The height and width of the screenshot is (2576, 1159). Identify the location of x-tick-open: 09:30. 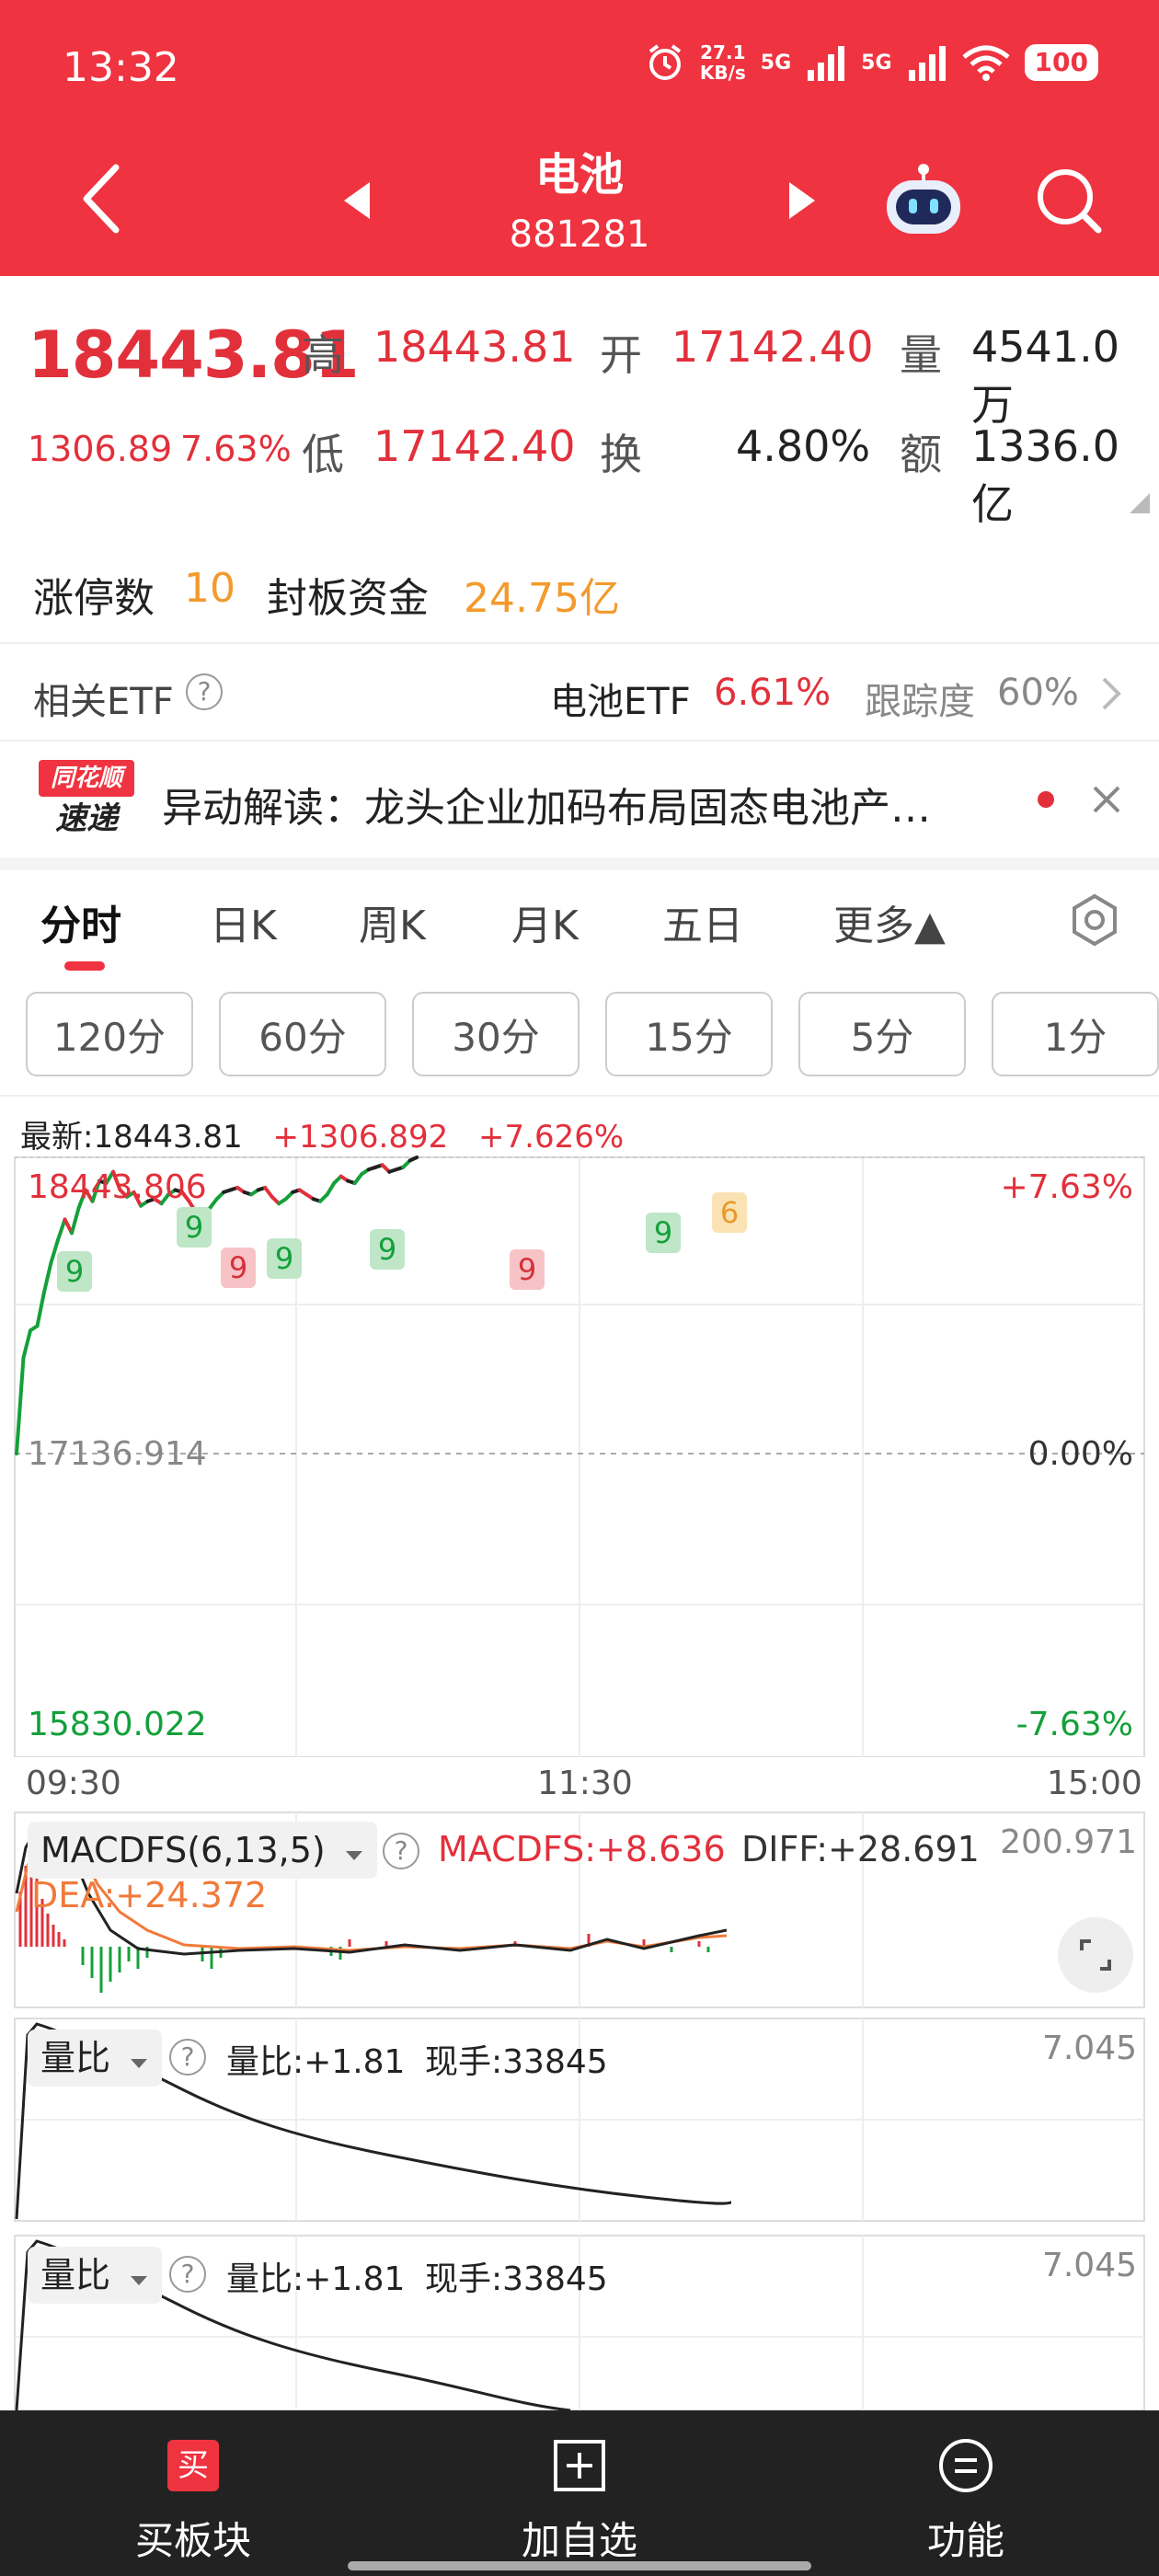
(73, 1783).